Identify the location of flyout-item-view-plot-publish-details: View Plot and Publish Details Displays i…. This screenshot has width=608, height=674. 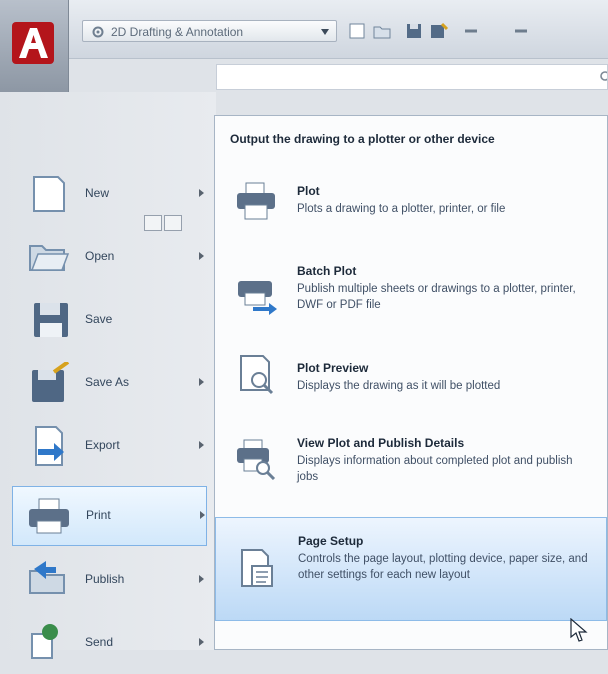
(411, 462).